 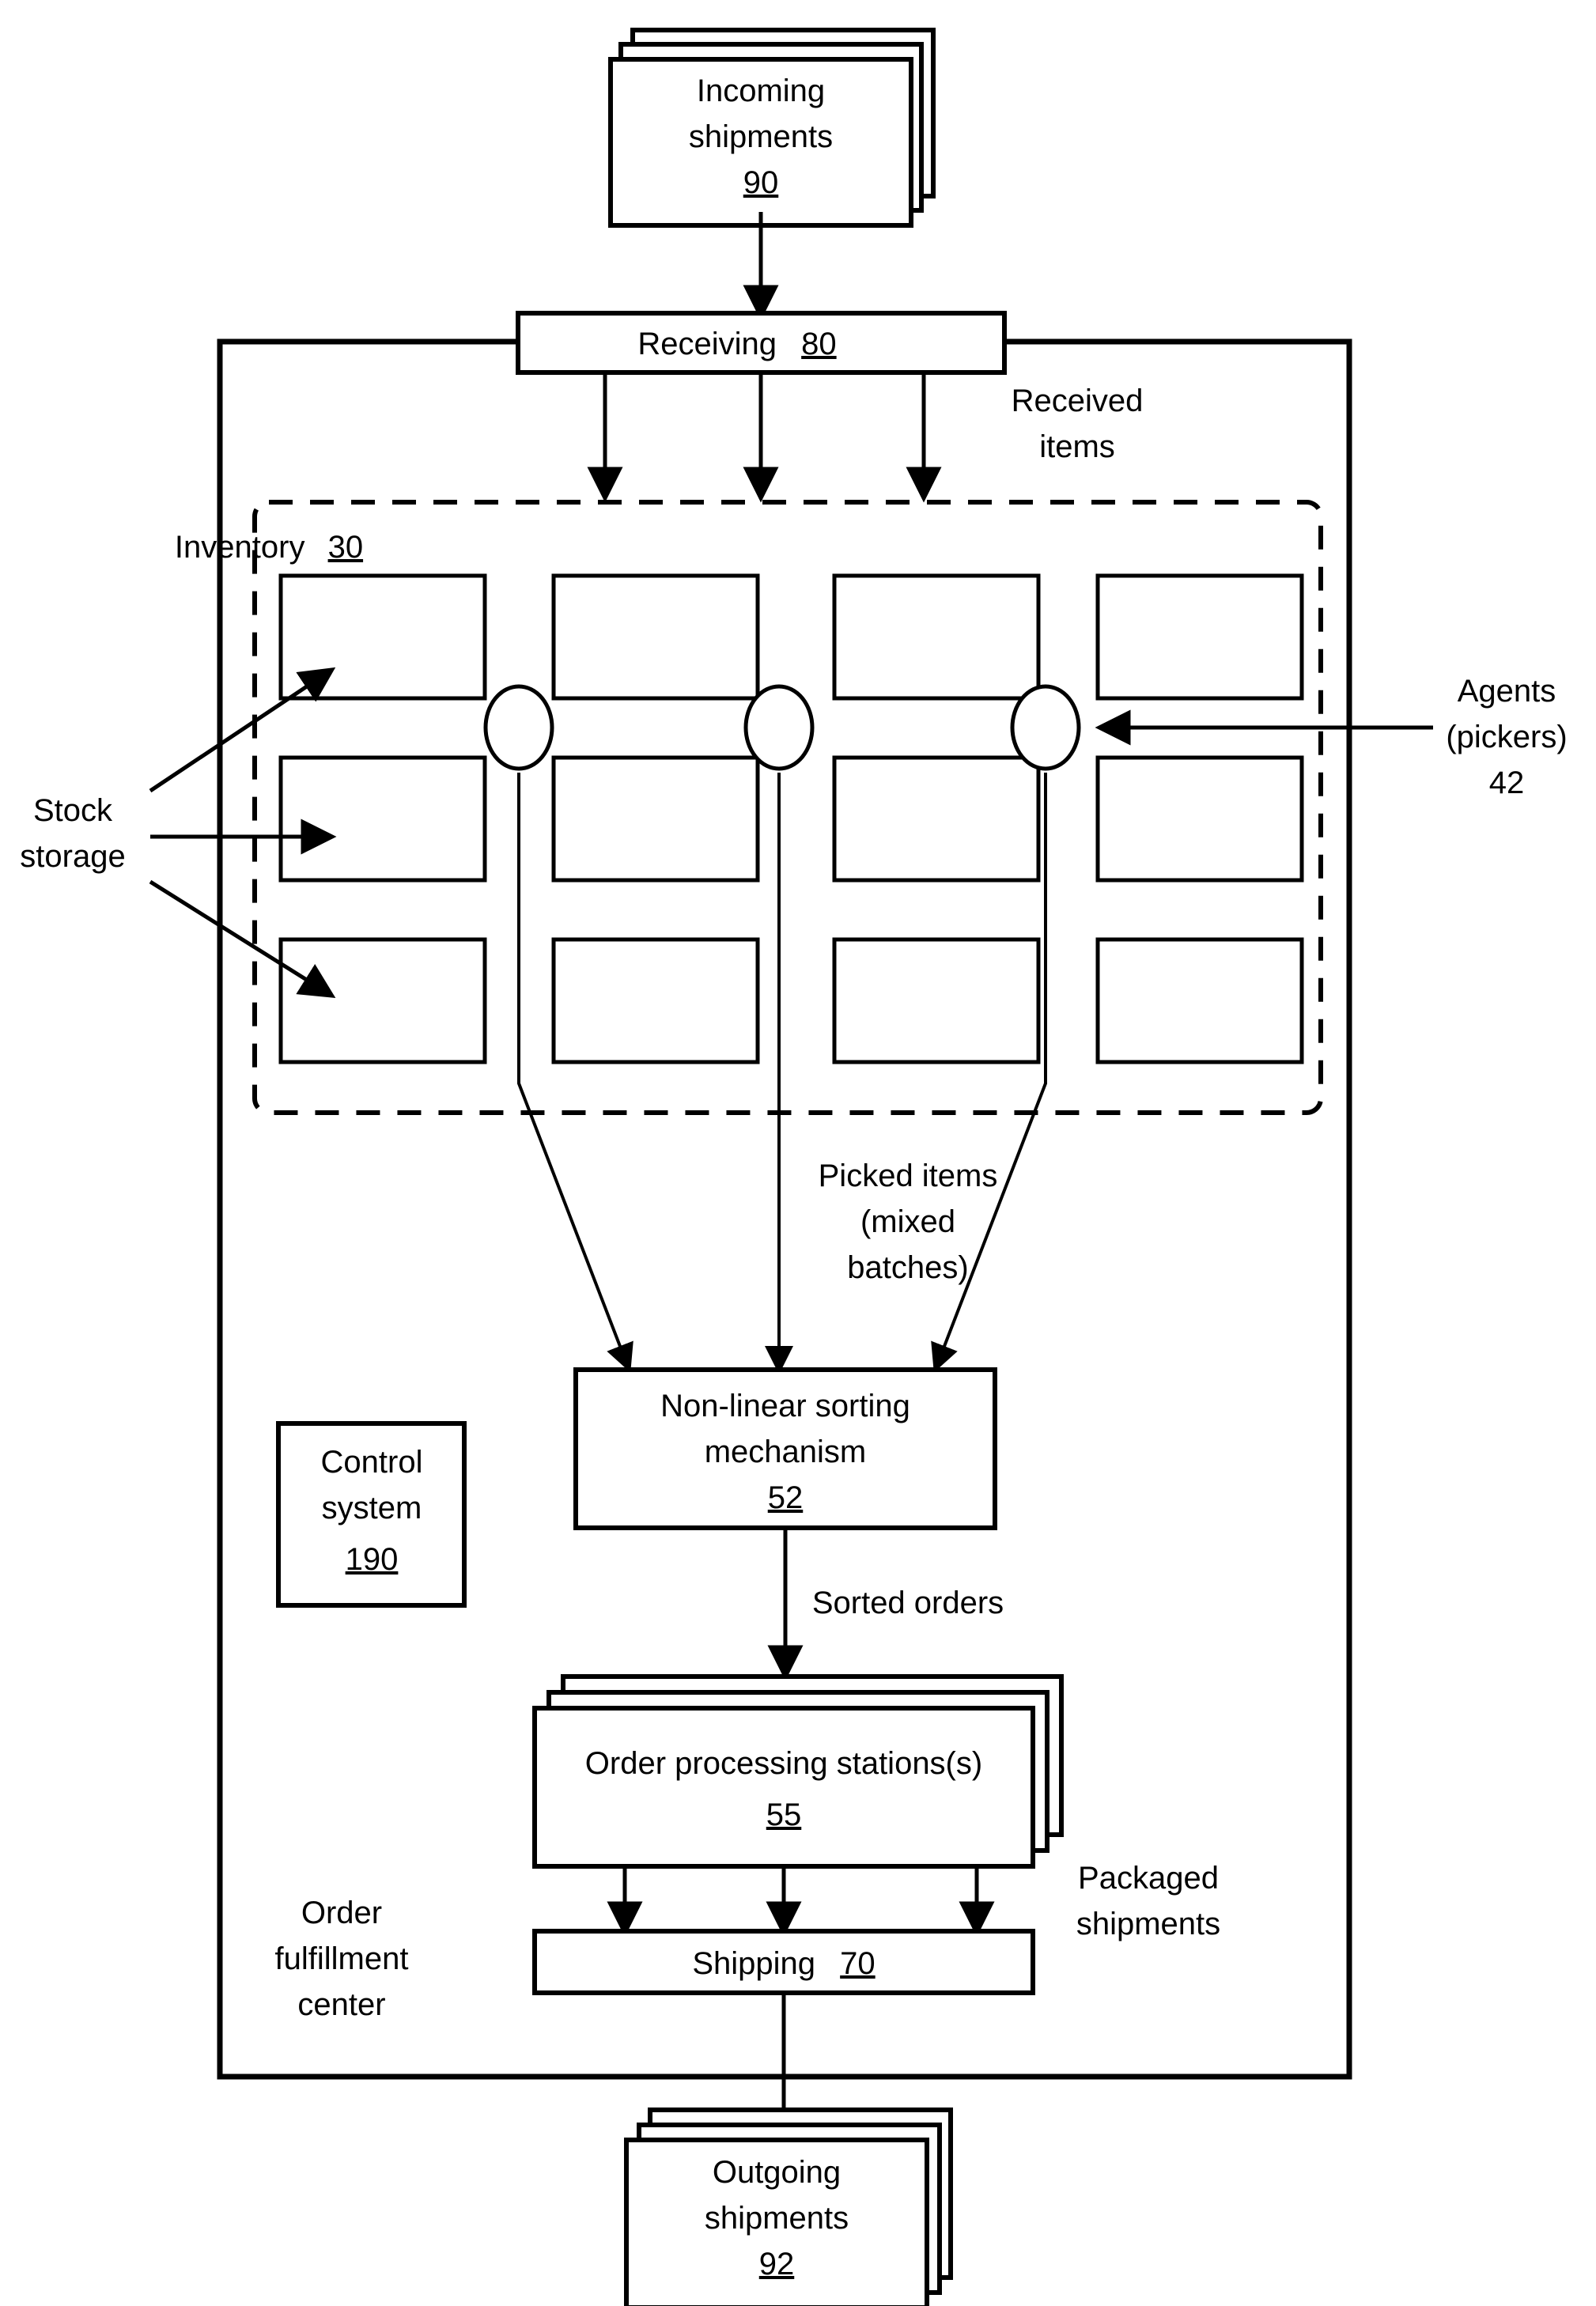 What do you see at coordinates (346, 547) in the screenshot?
I see `inventory-ref: 30` at bounding box center [346, 547].